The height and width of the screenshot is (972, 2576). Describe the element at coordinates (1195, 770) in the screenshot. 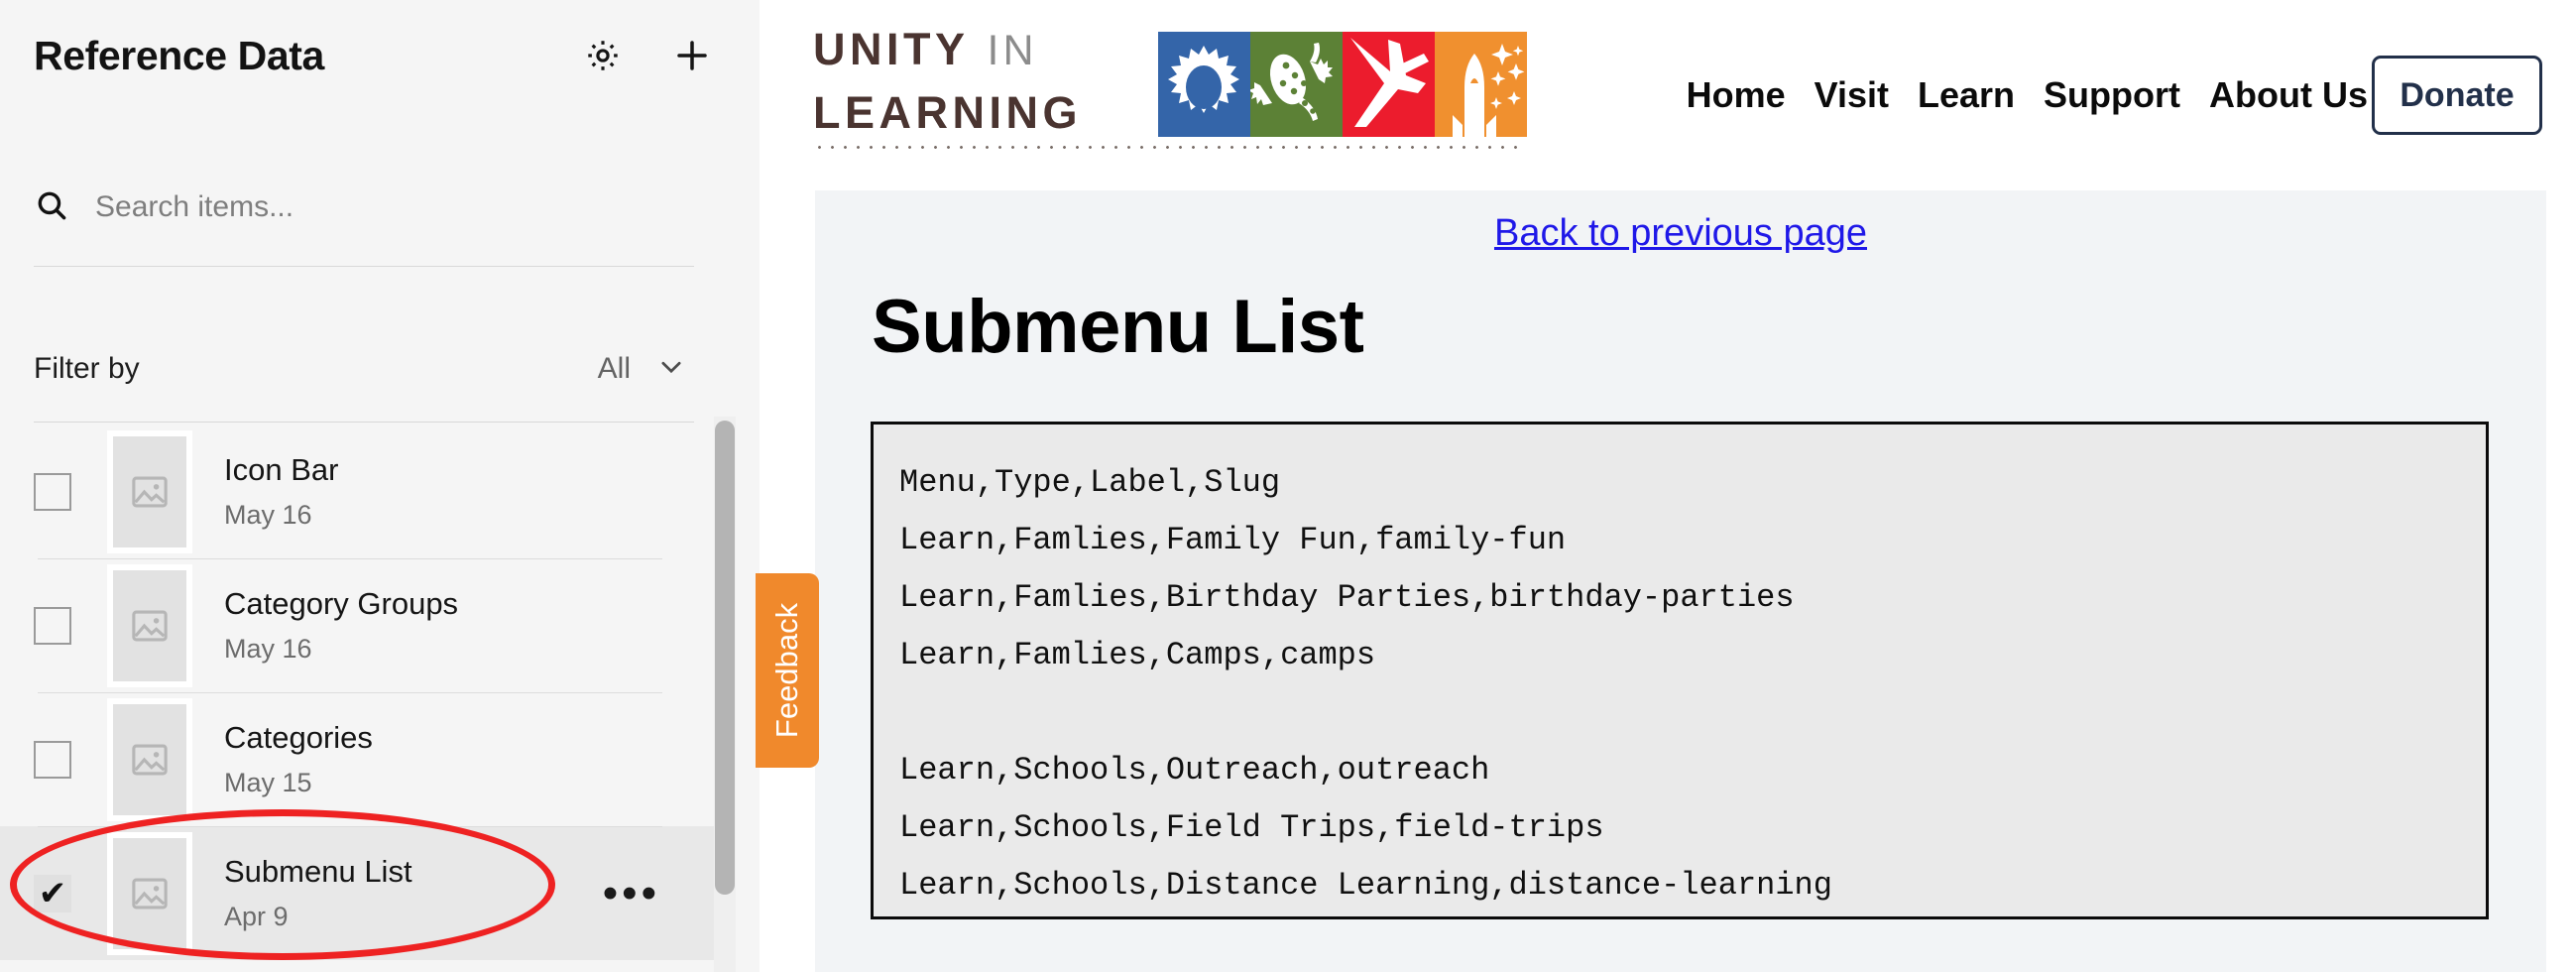

I see `csv-line: Learn,Schools,Outreach,outreach` at that location.